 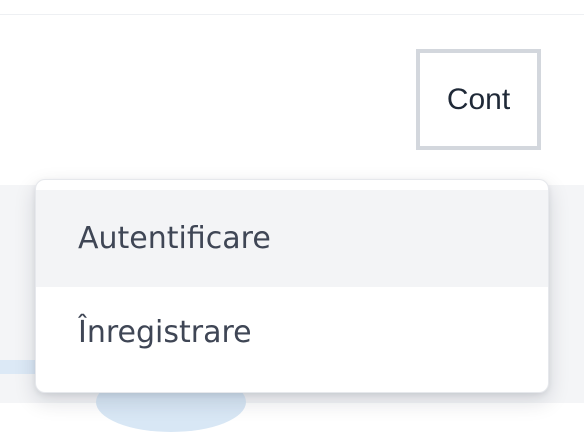 I want to click on background-accent-shape, so click(x=20, y=367).